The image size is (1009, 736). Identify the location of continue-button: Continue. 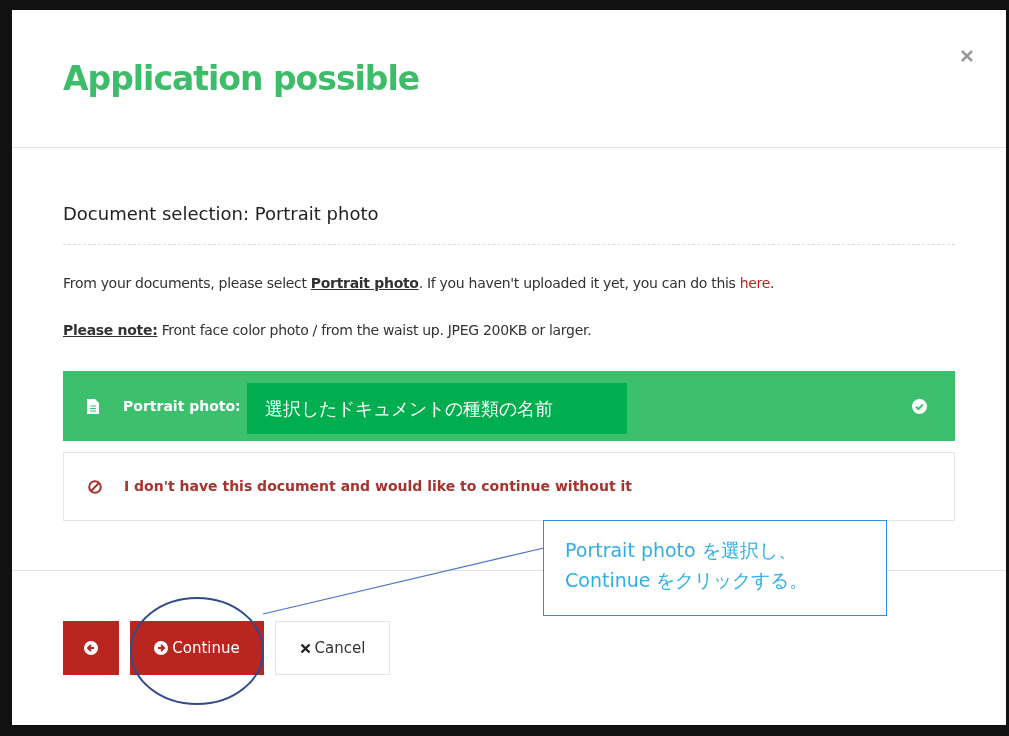
(197, 648).